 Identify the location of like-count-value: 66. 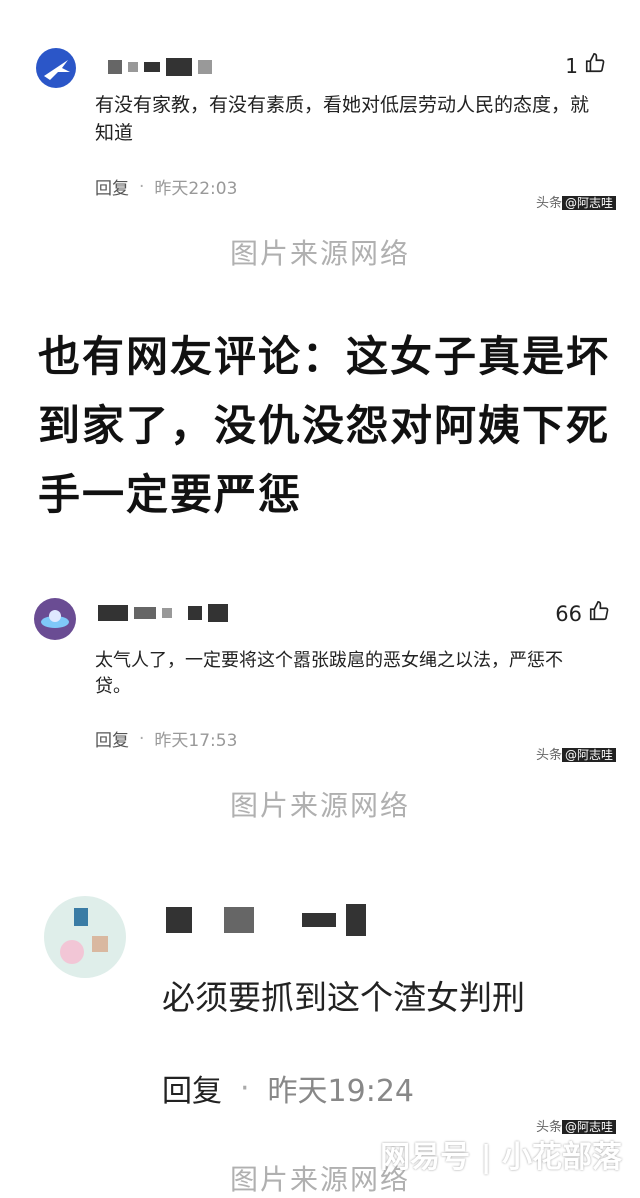
(568, 613).